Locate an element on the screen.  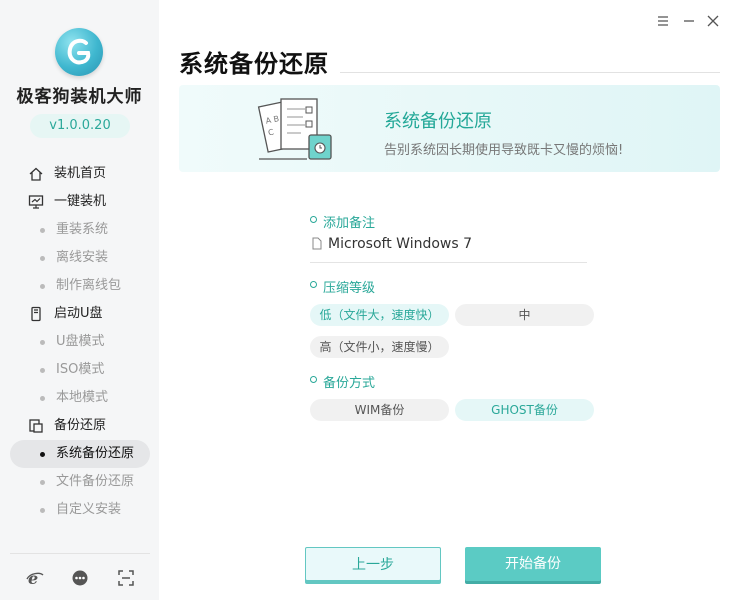
banner: A B C 系统备份还原 告别系统因长期使用导致既卡又慢的烦恼! is located at coordinates (449, 128).